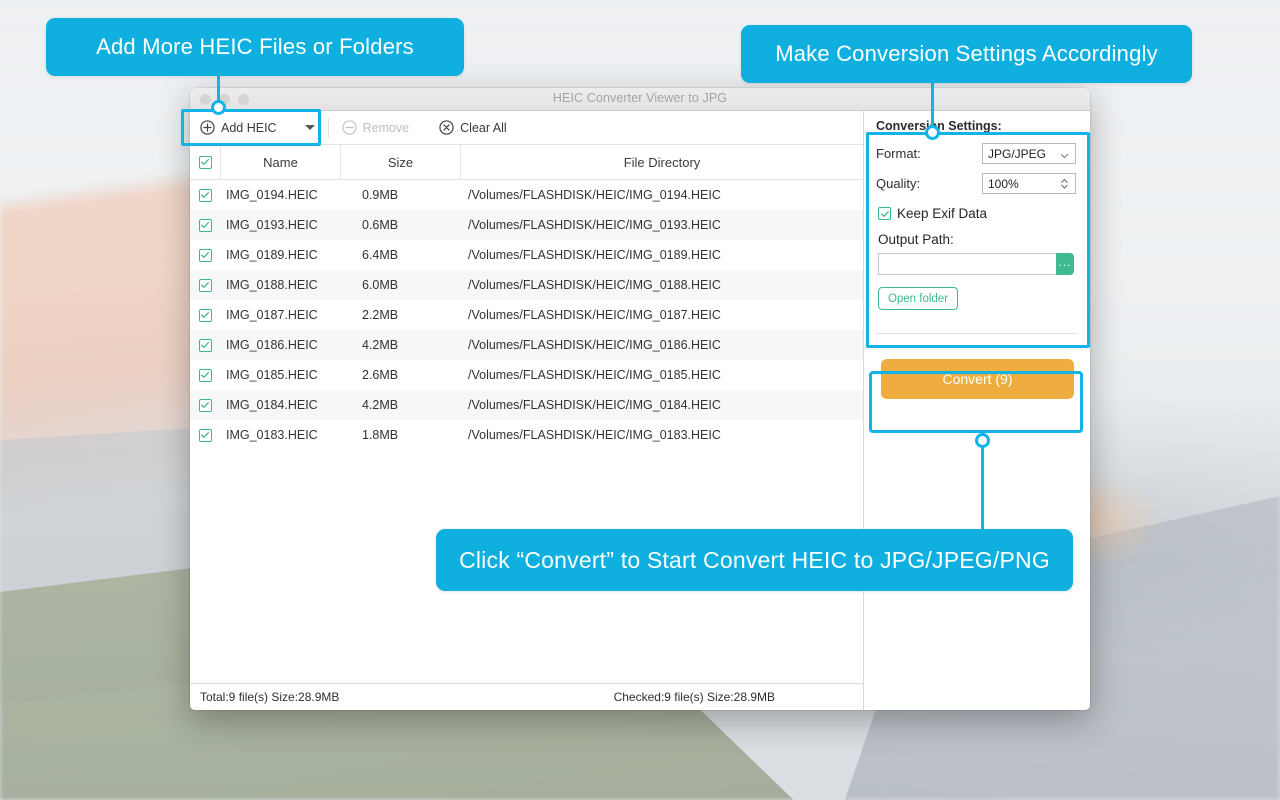  I want to click on cell-size: 2.6MB, so click(380, 375).